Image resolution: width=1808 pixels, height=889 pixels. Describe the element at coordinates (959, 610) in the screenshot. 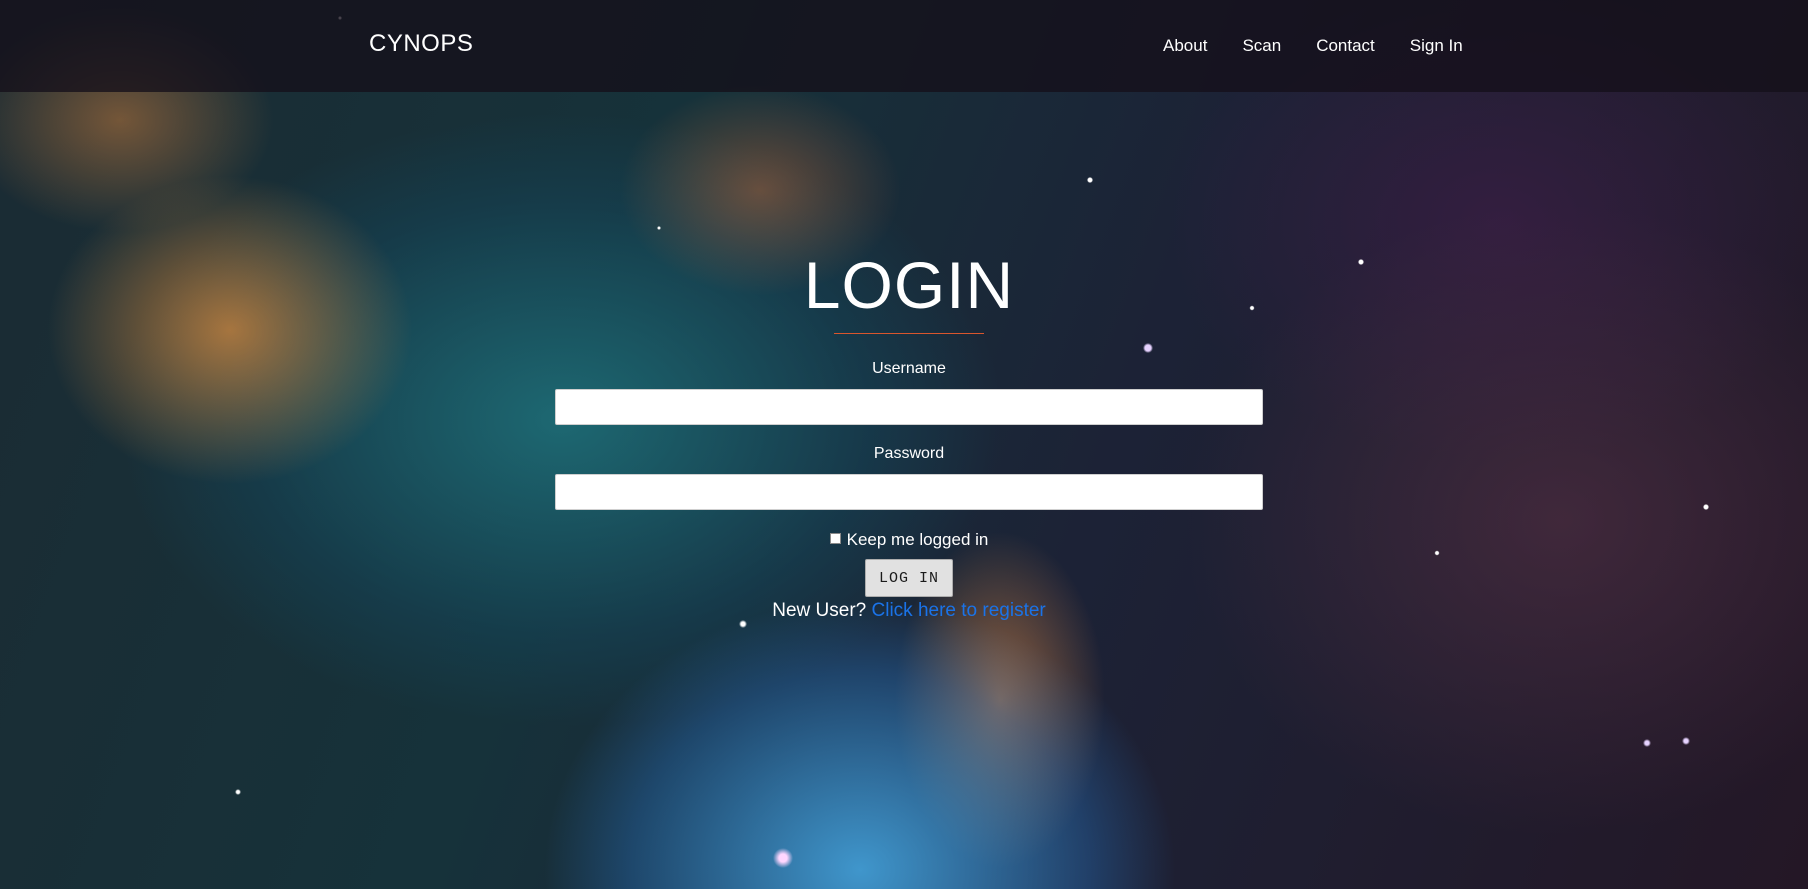

I see `register-link: Click here to register` at that location.